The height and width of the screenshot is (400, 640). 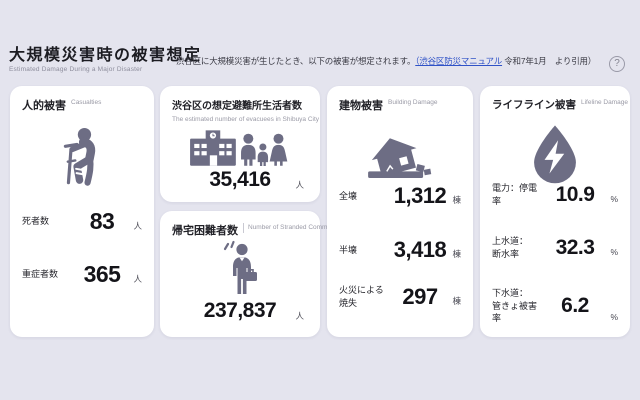 I want to click on page-title-caption: Estimated Damage During a Major Disaster, so click(x=76, y=70).